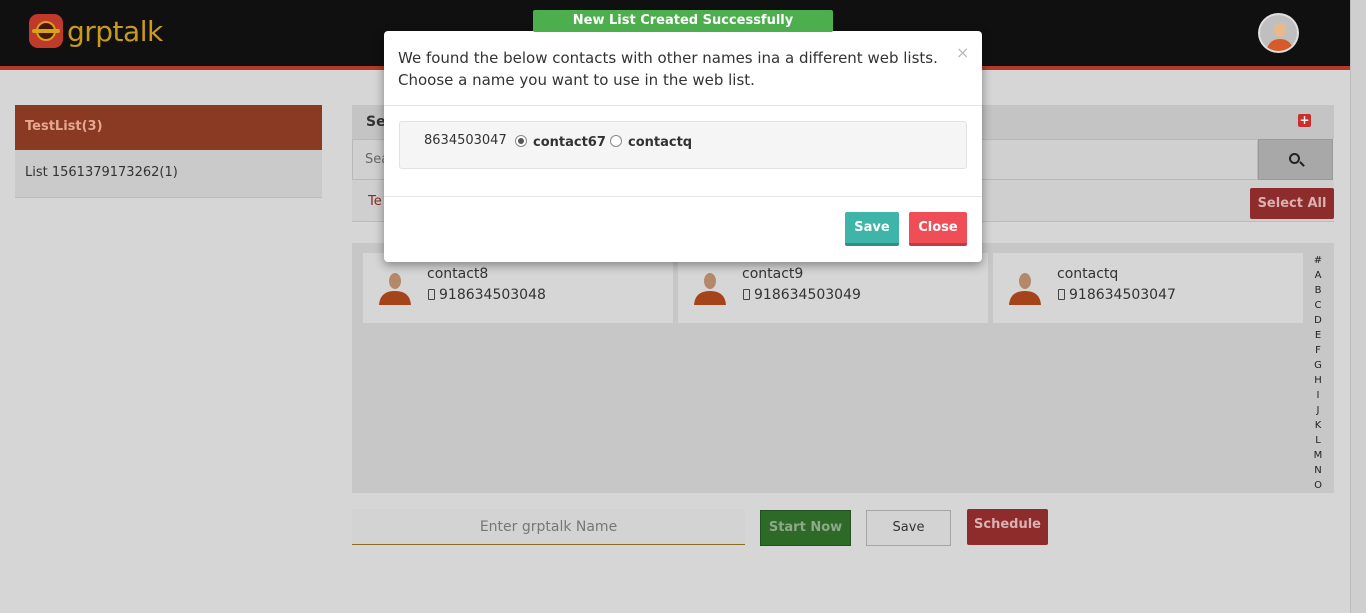 The image size is (1366, 613). Describe the element at coordinates (683, 21) in the screenshot. I see `success-toast: New List Created Successfully` at that location.